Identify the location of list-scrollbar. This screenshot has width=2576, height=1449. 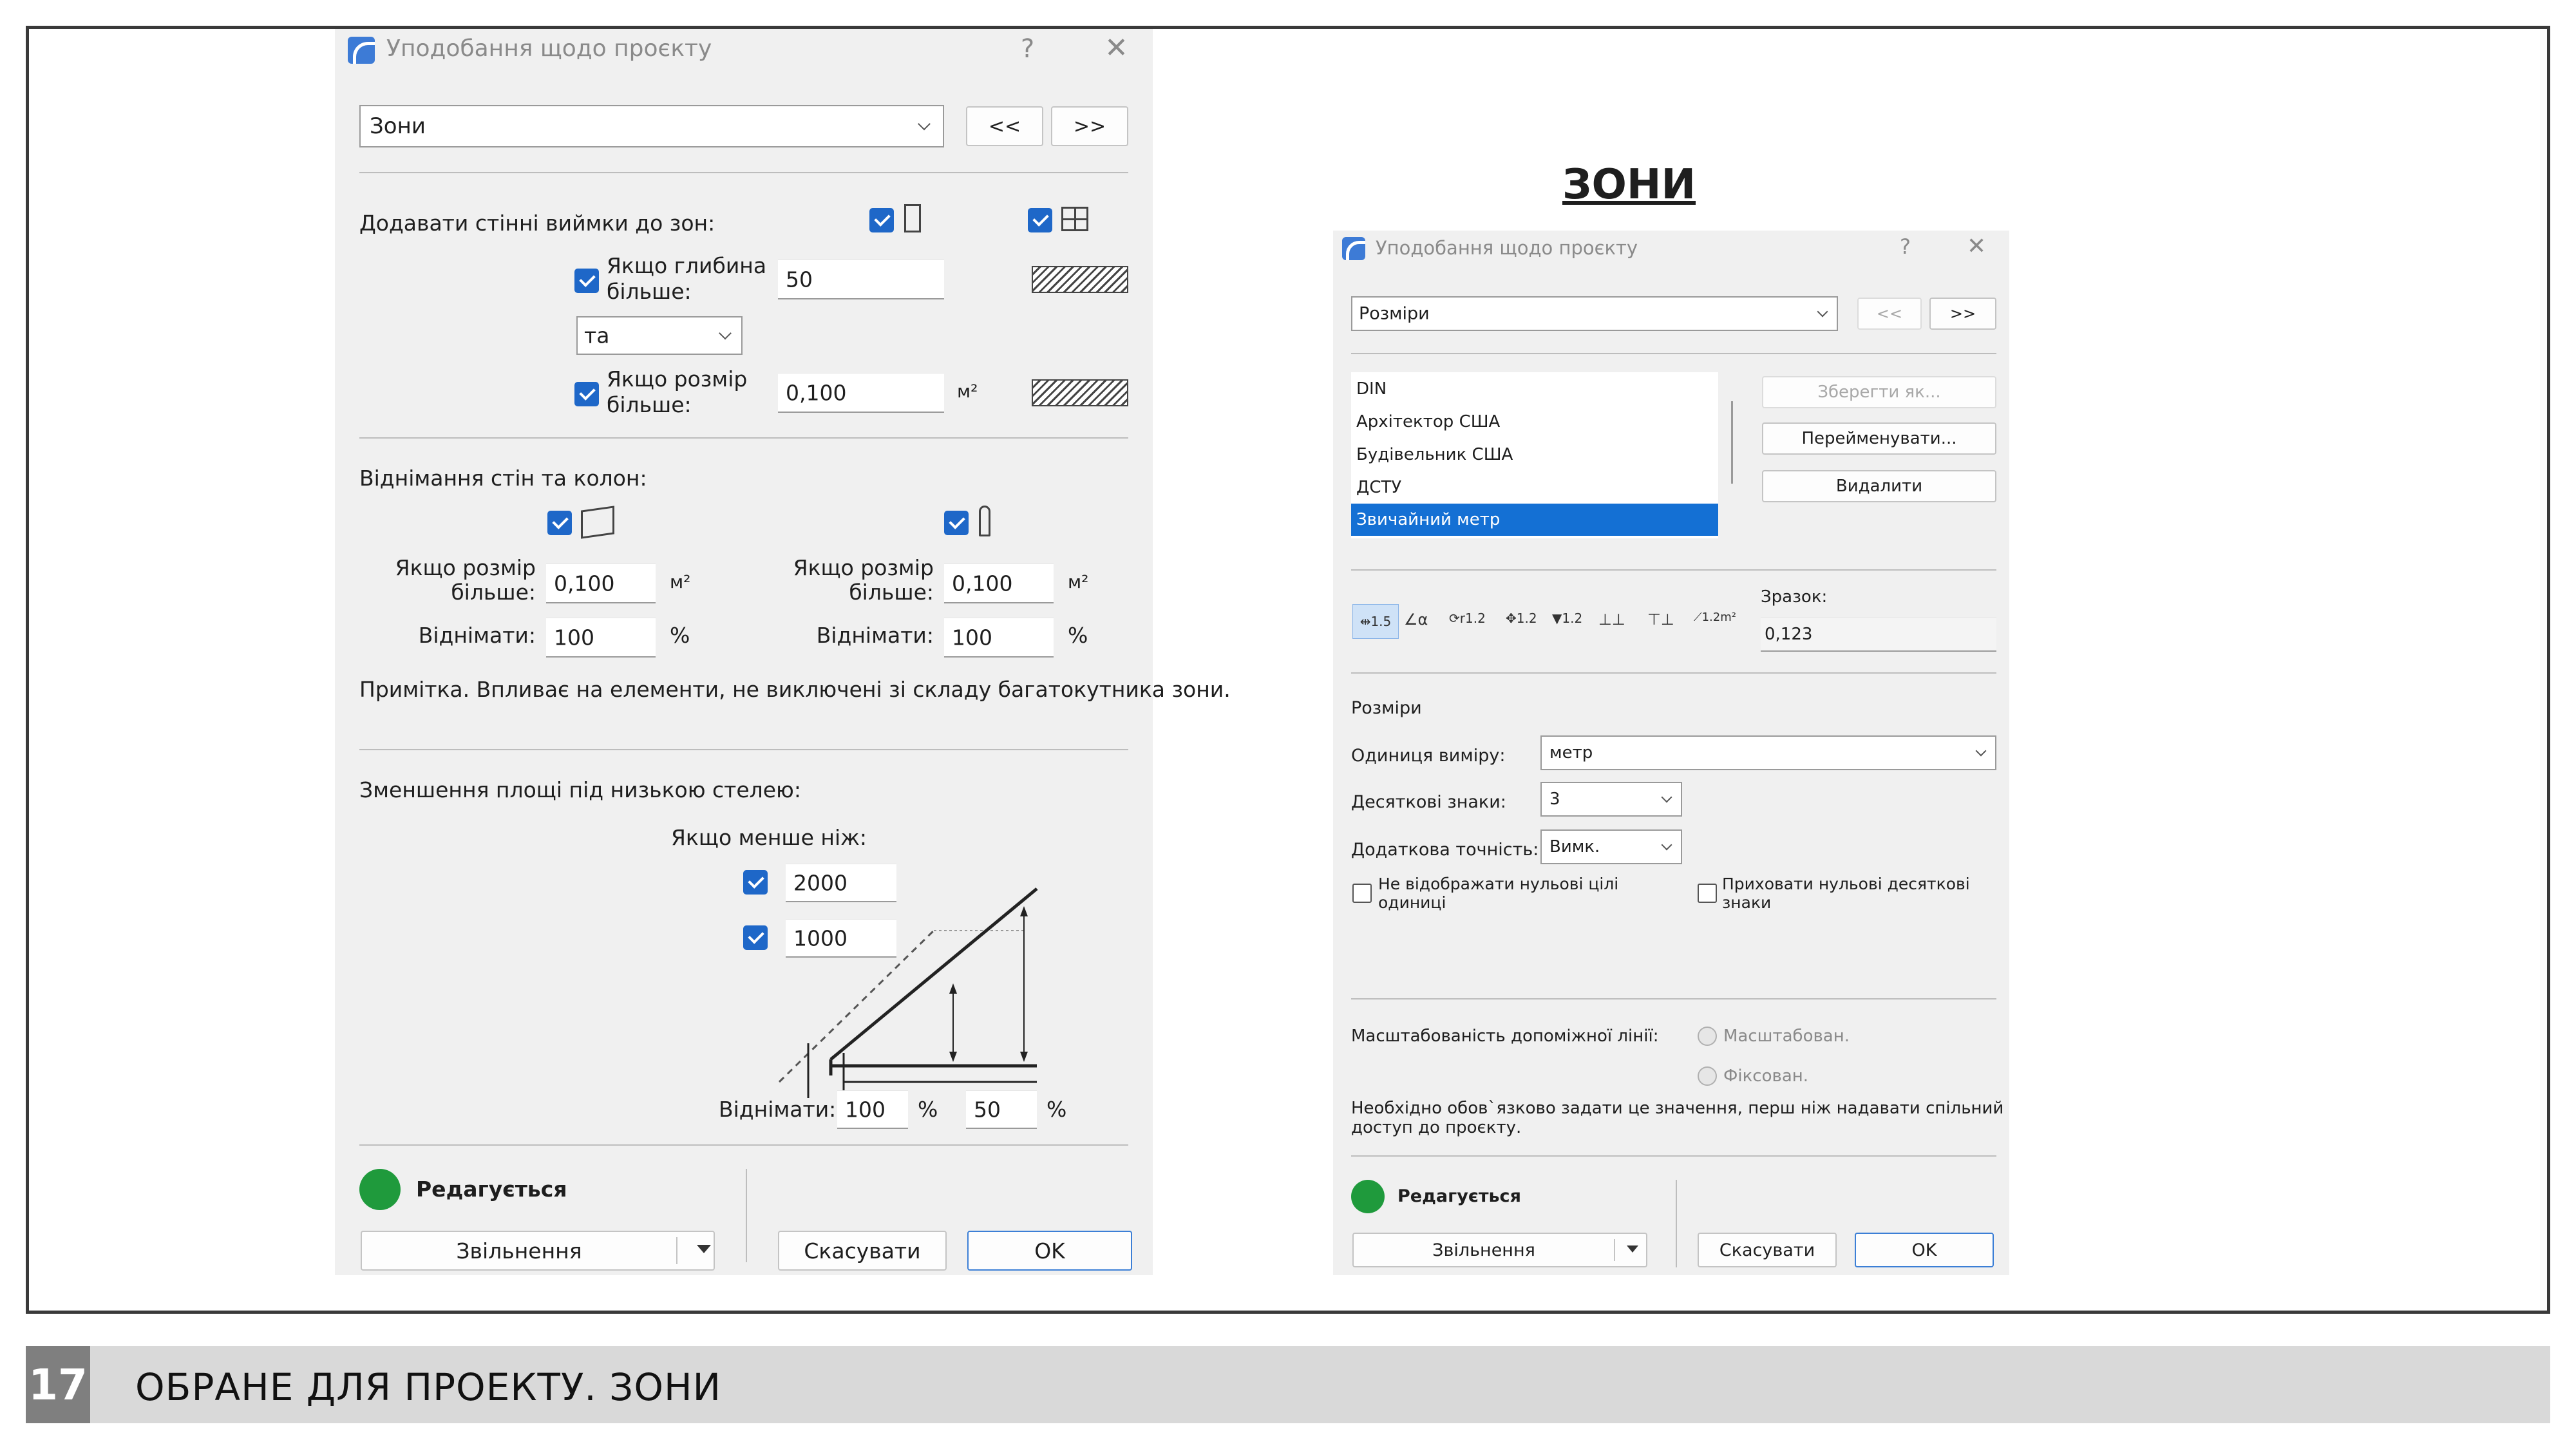
(1732, 443).